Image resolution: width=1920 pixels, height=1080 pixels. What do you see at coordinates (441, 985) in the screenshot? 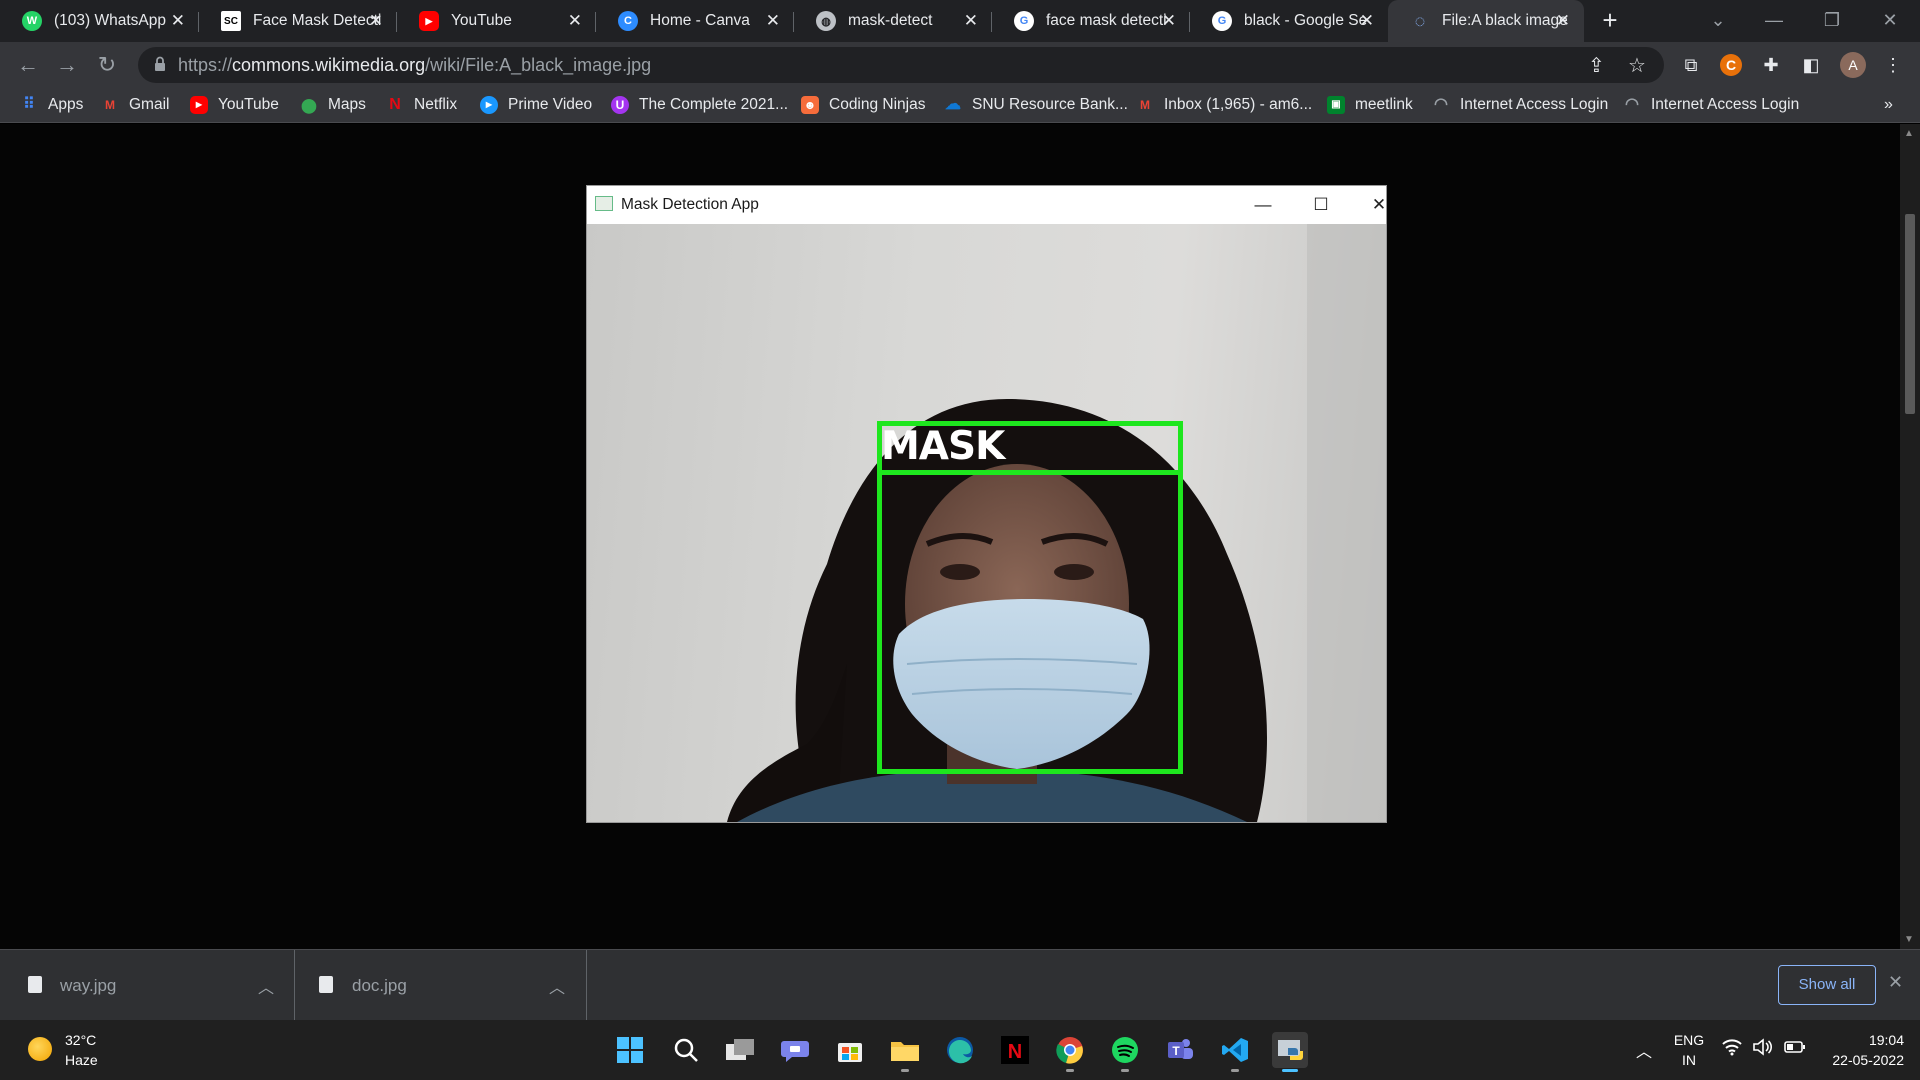
I see `download-item-doc: doc.jpg ︿` at bounding box center [441, 985].